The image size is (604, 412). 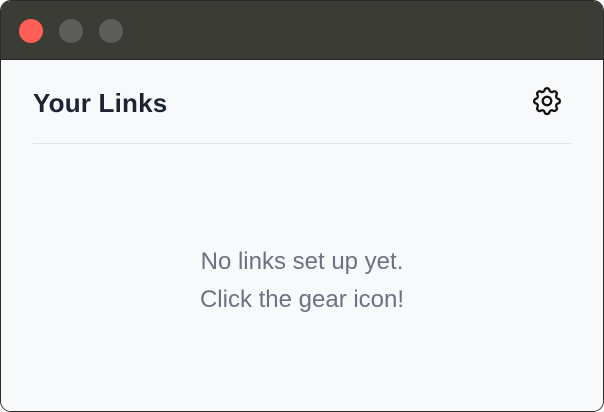 I want to click on close-window-button, so click(x=31, y=31).